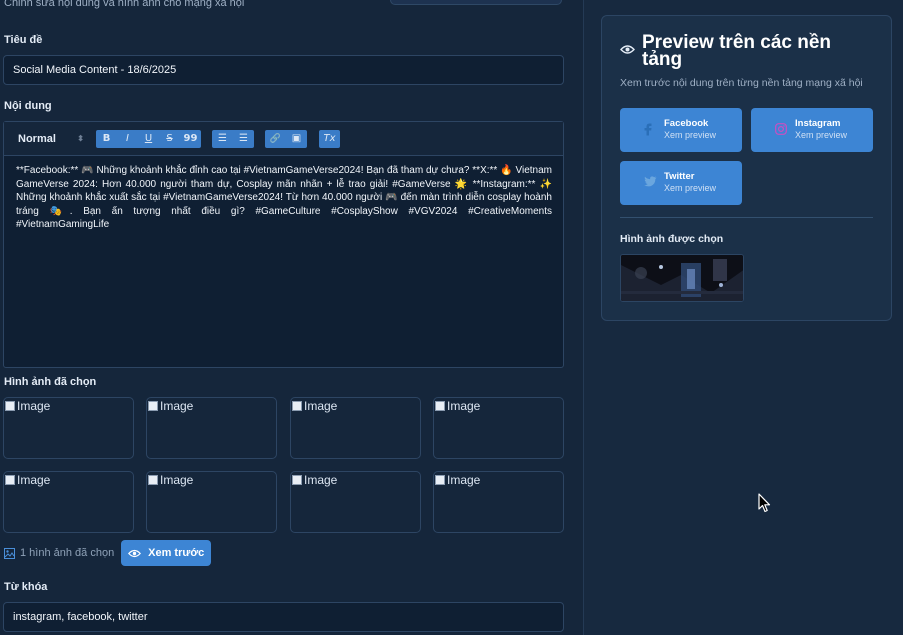  I want to click on list-group: ☰ ☰, so click(233, 139).